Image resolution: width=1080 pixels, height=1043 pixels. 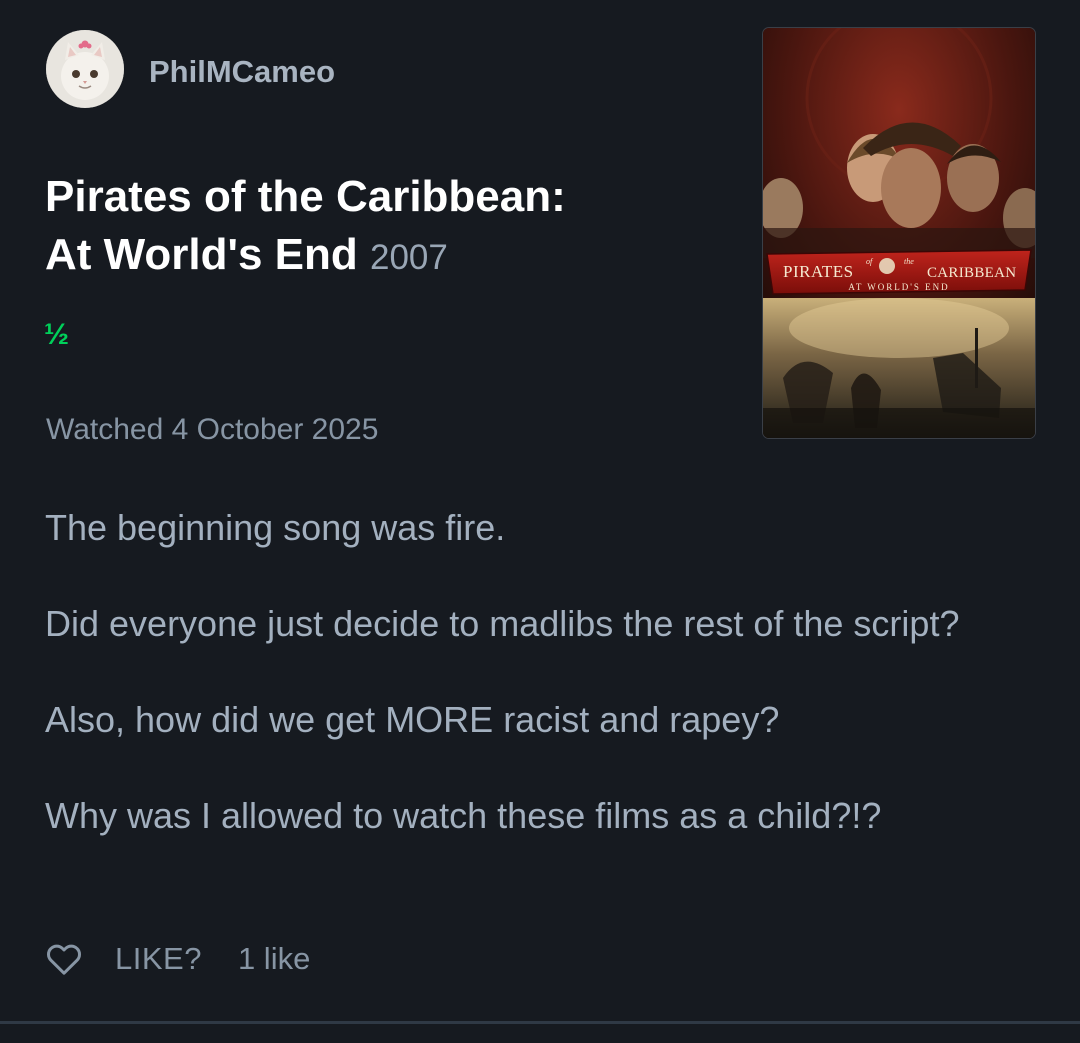 I want to click on like-button: LIKE?, so click(x=158, y=959).